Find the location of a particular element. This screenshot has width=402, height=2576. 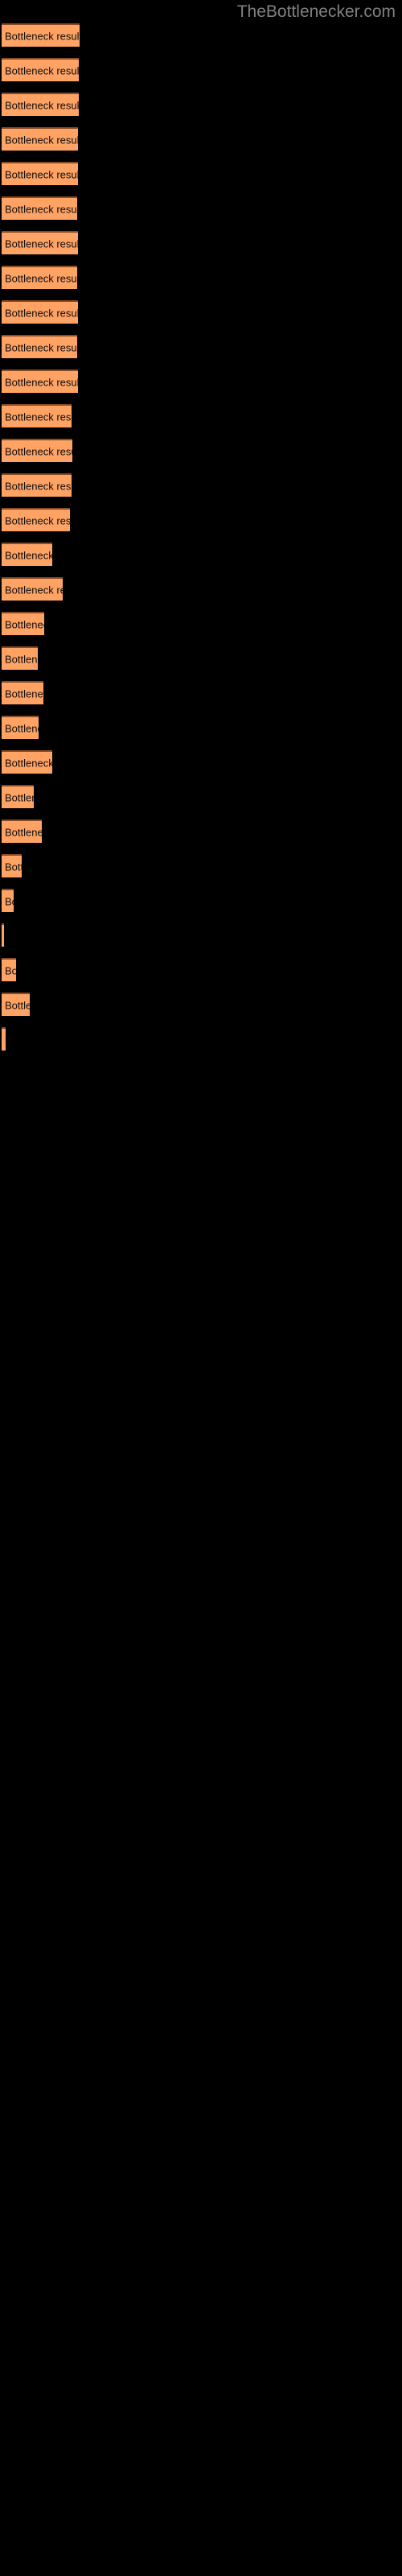

site-watermark: TheBottlenecker.com is located at coordinates (316, 11).